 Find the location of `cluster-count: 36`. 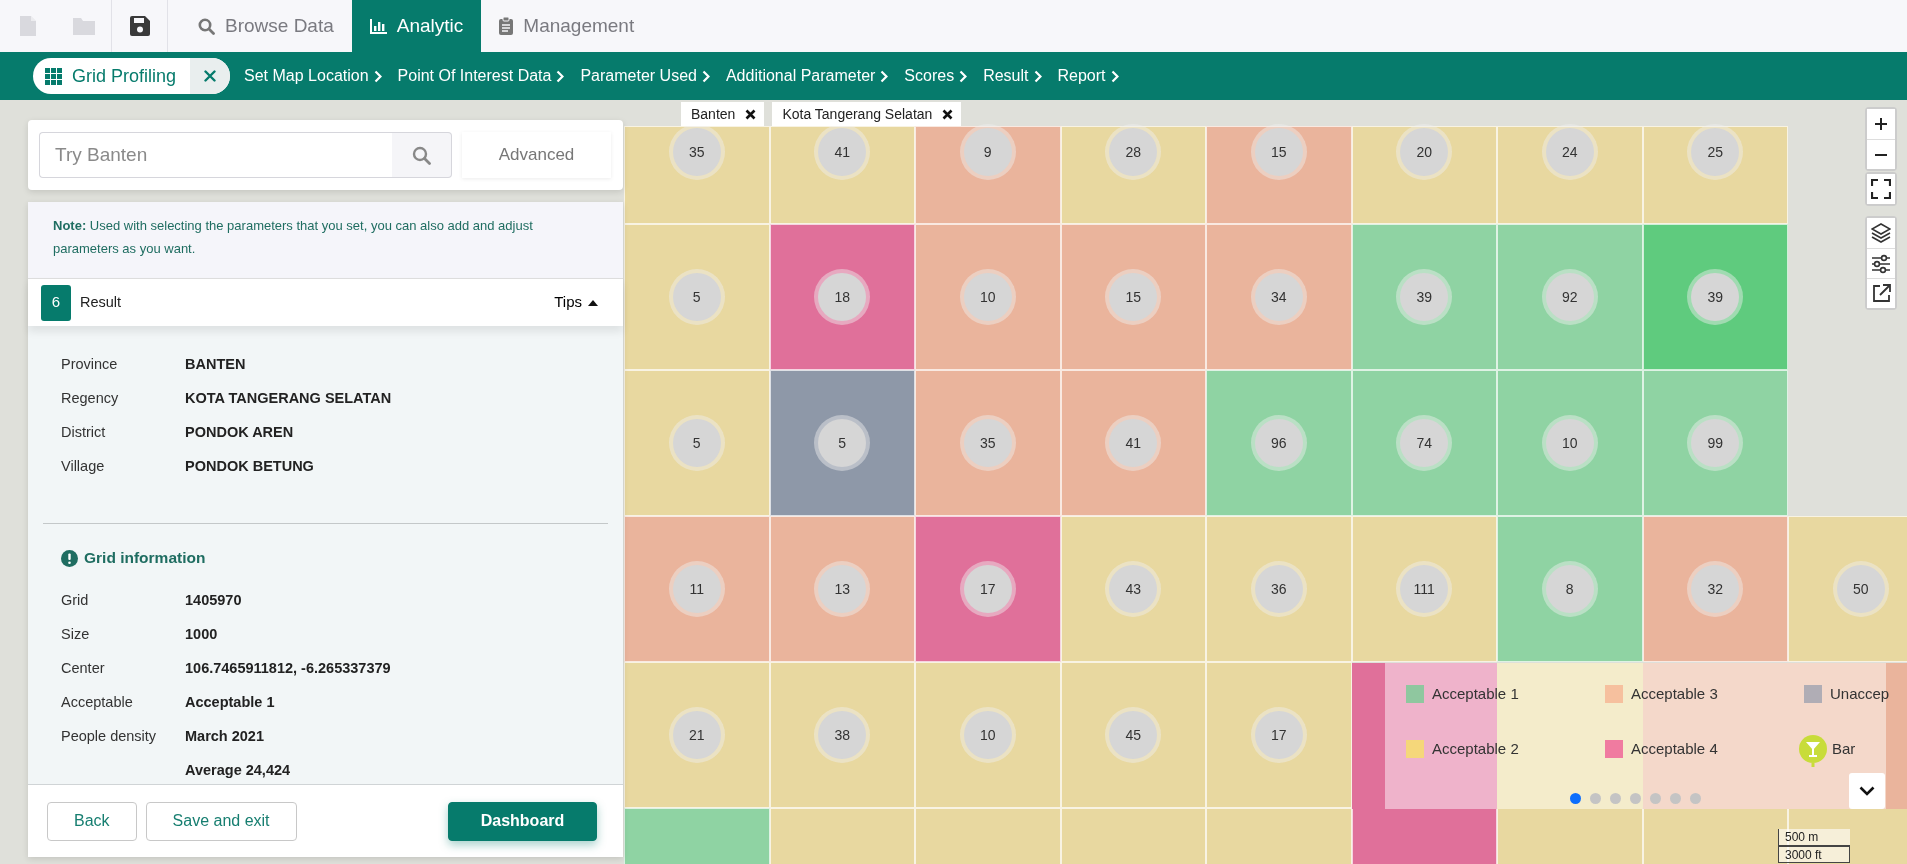

cluster-count: 36 is located at coordinates (1278, 589).